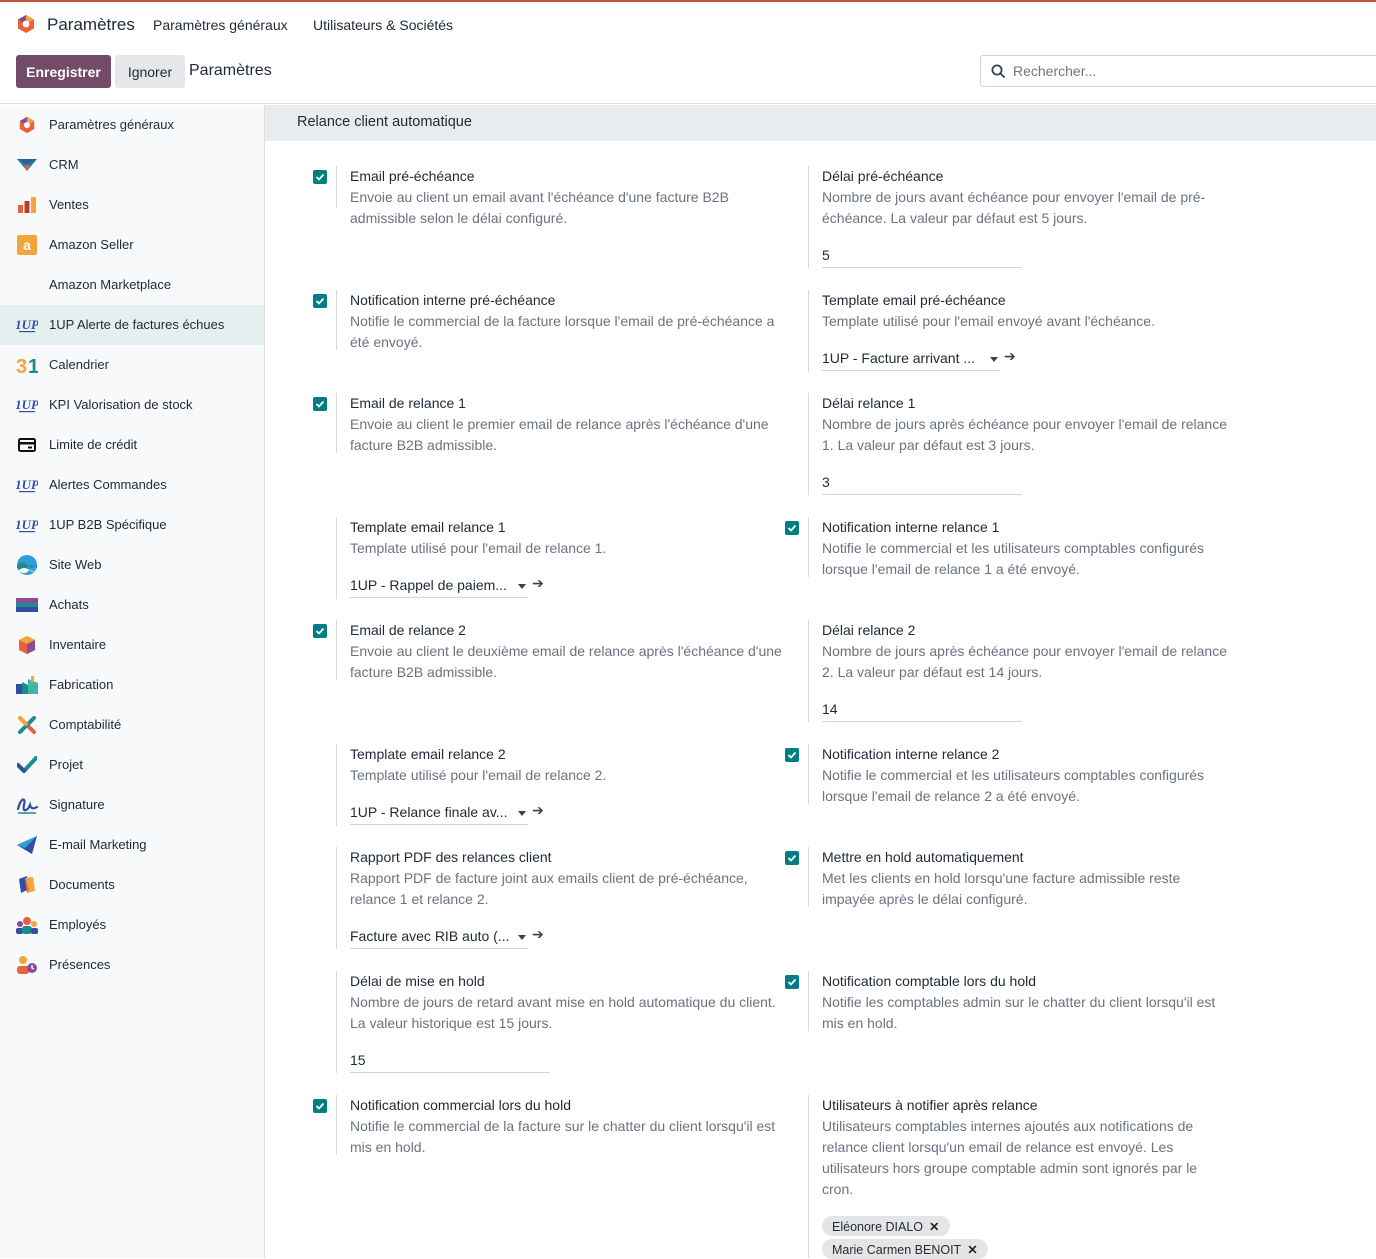 This screenshot has width=1376, height=1259. What do you see at coordinates (132, 685) in the screenshot?
I see `sidebar-item-manufacturing: Fabrication` at bounding box center [132, 685].